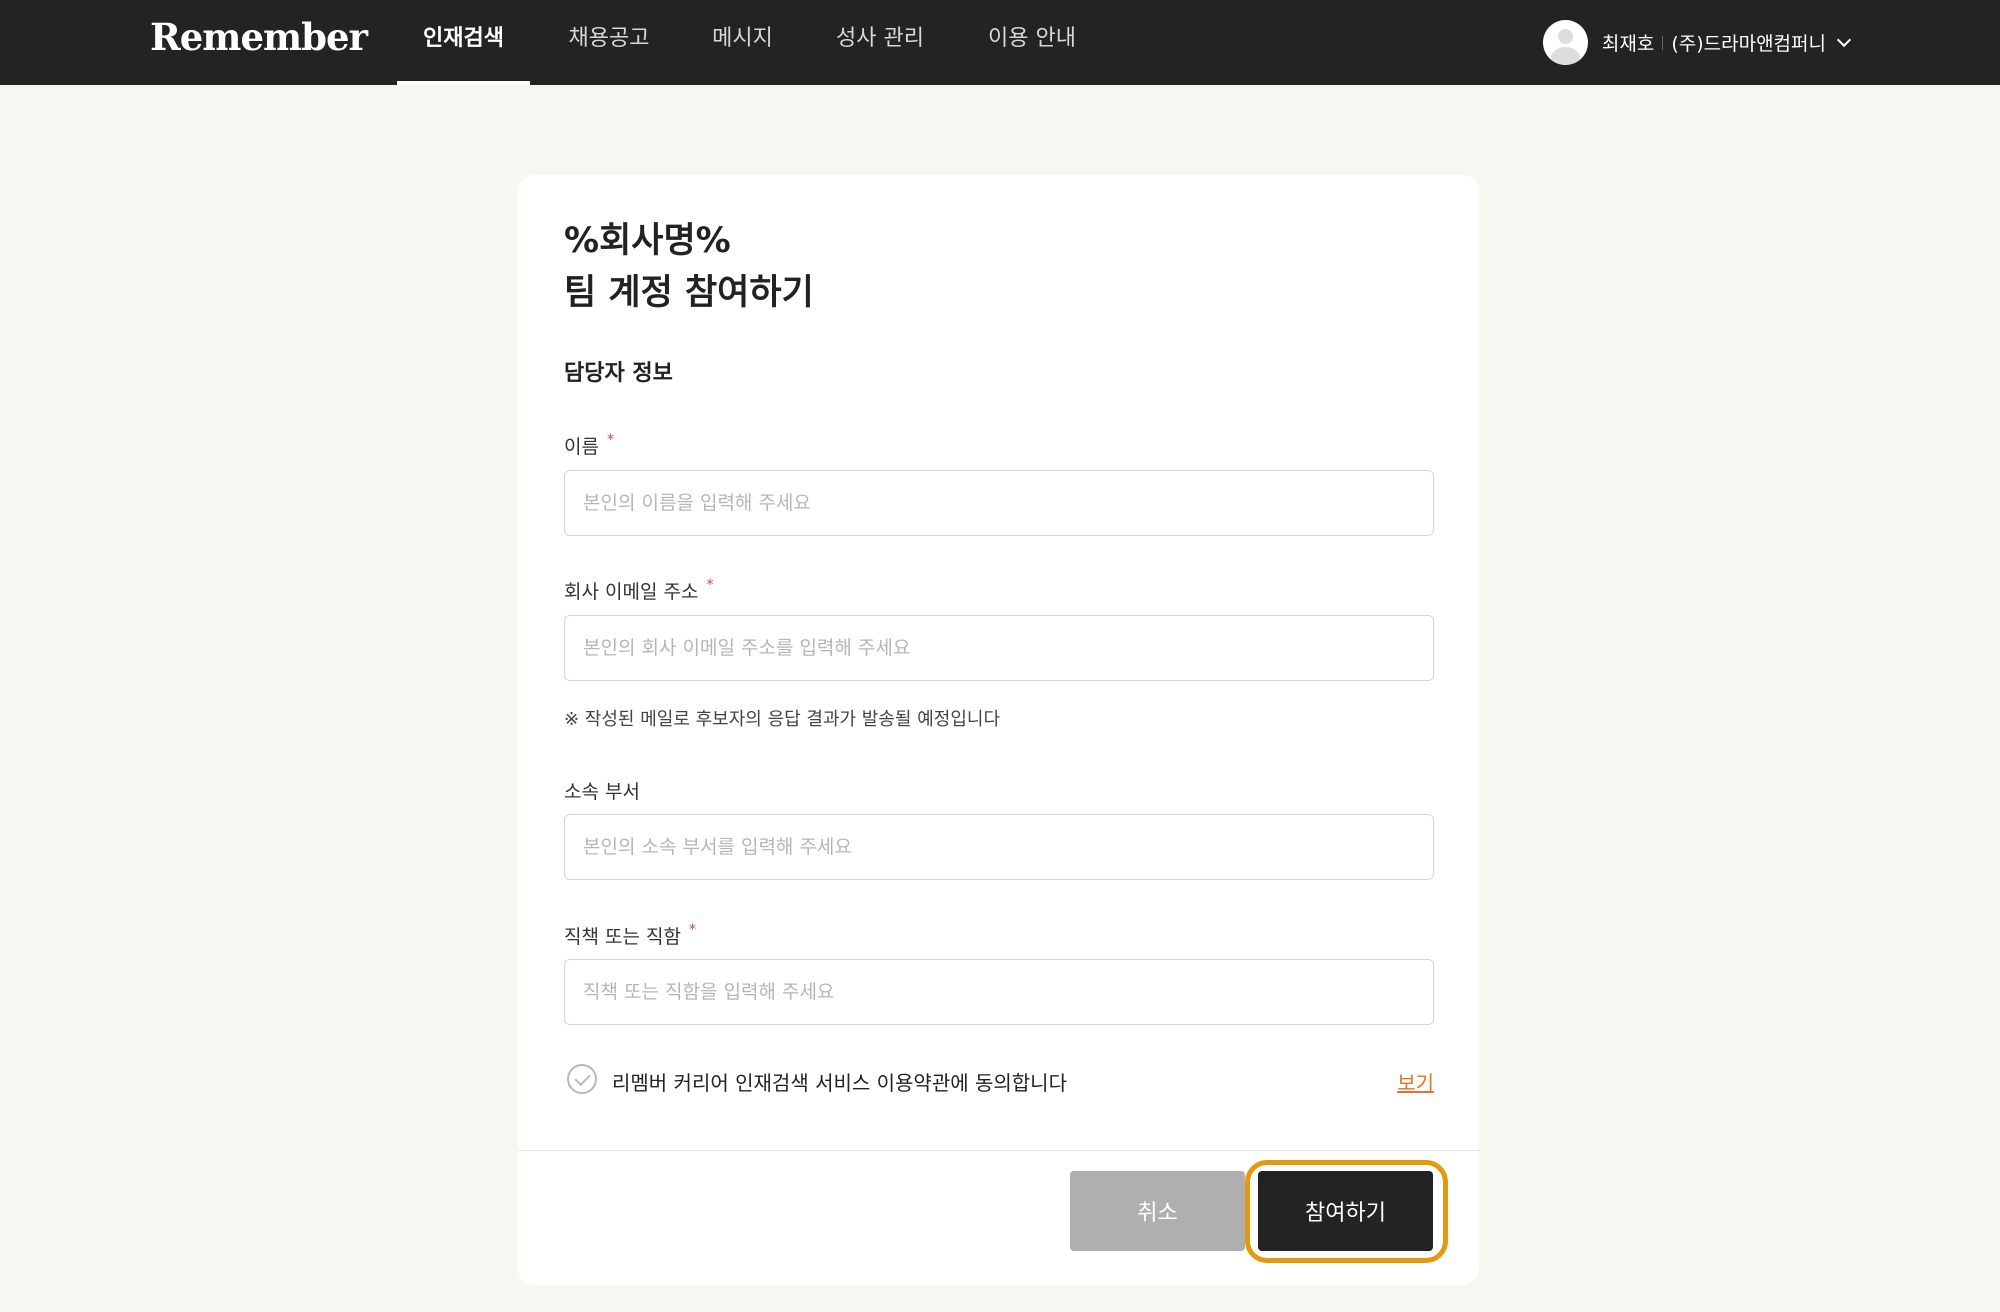  I want to click on nav-tab-deal-management: 성사 관리, so click(880, 42).